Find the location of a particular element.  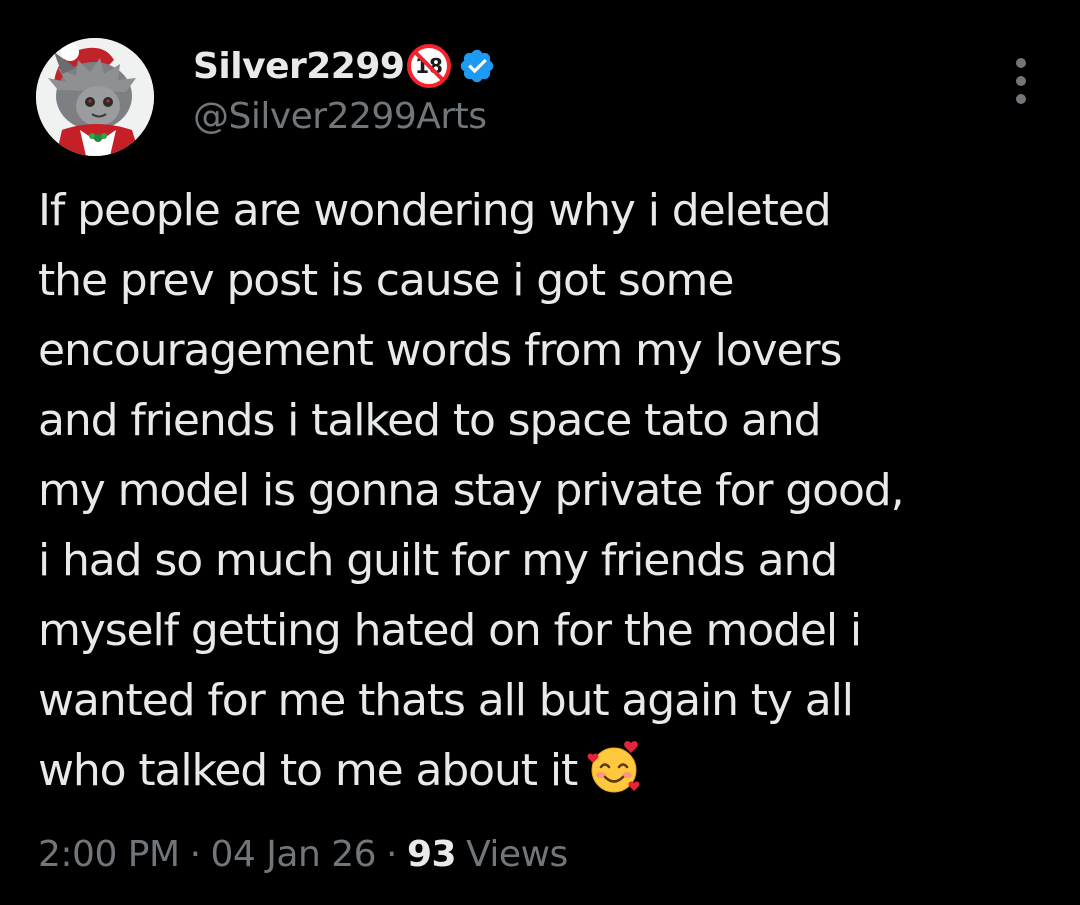

tweet-text-line: and friends i talked to space tato and is located at coordinates (430, 420).